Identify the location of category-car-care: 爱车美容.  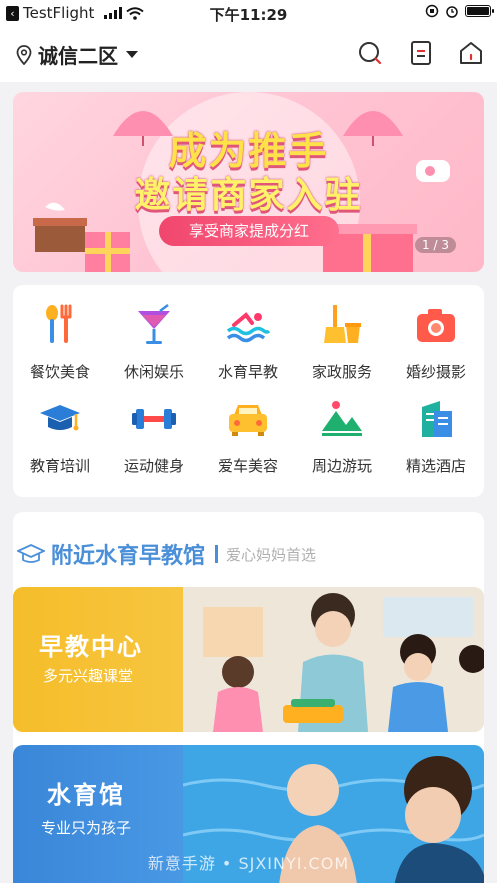
(248, 436).